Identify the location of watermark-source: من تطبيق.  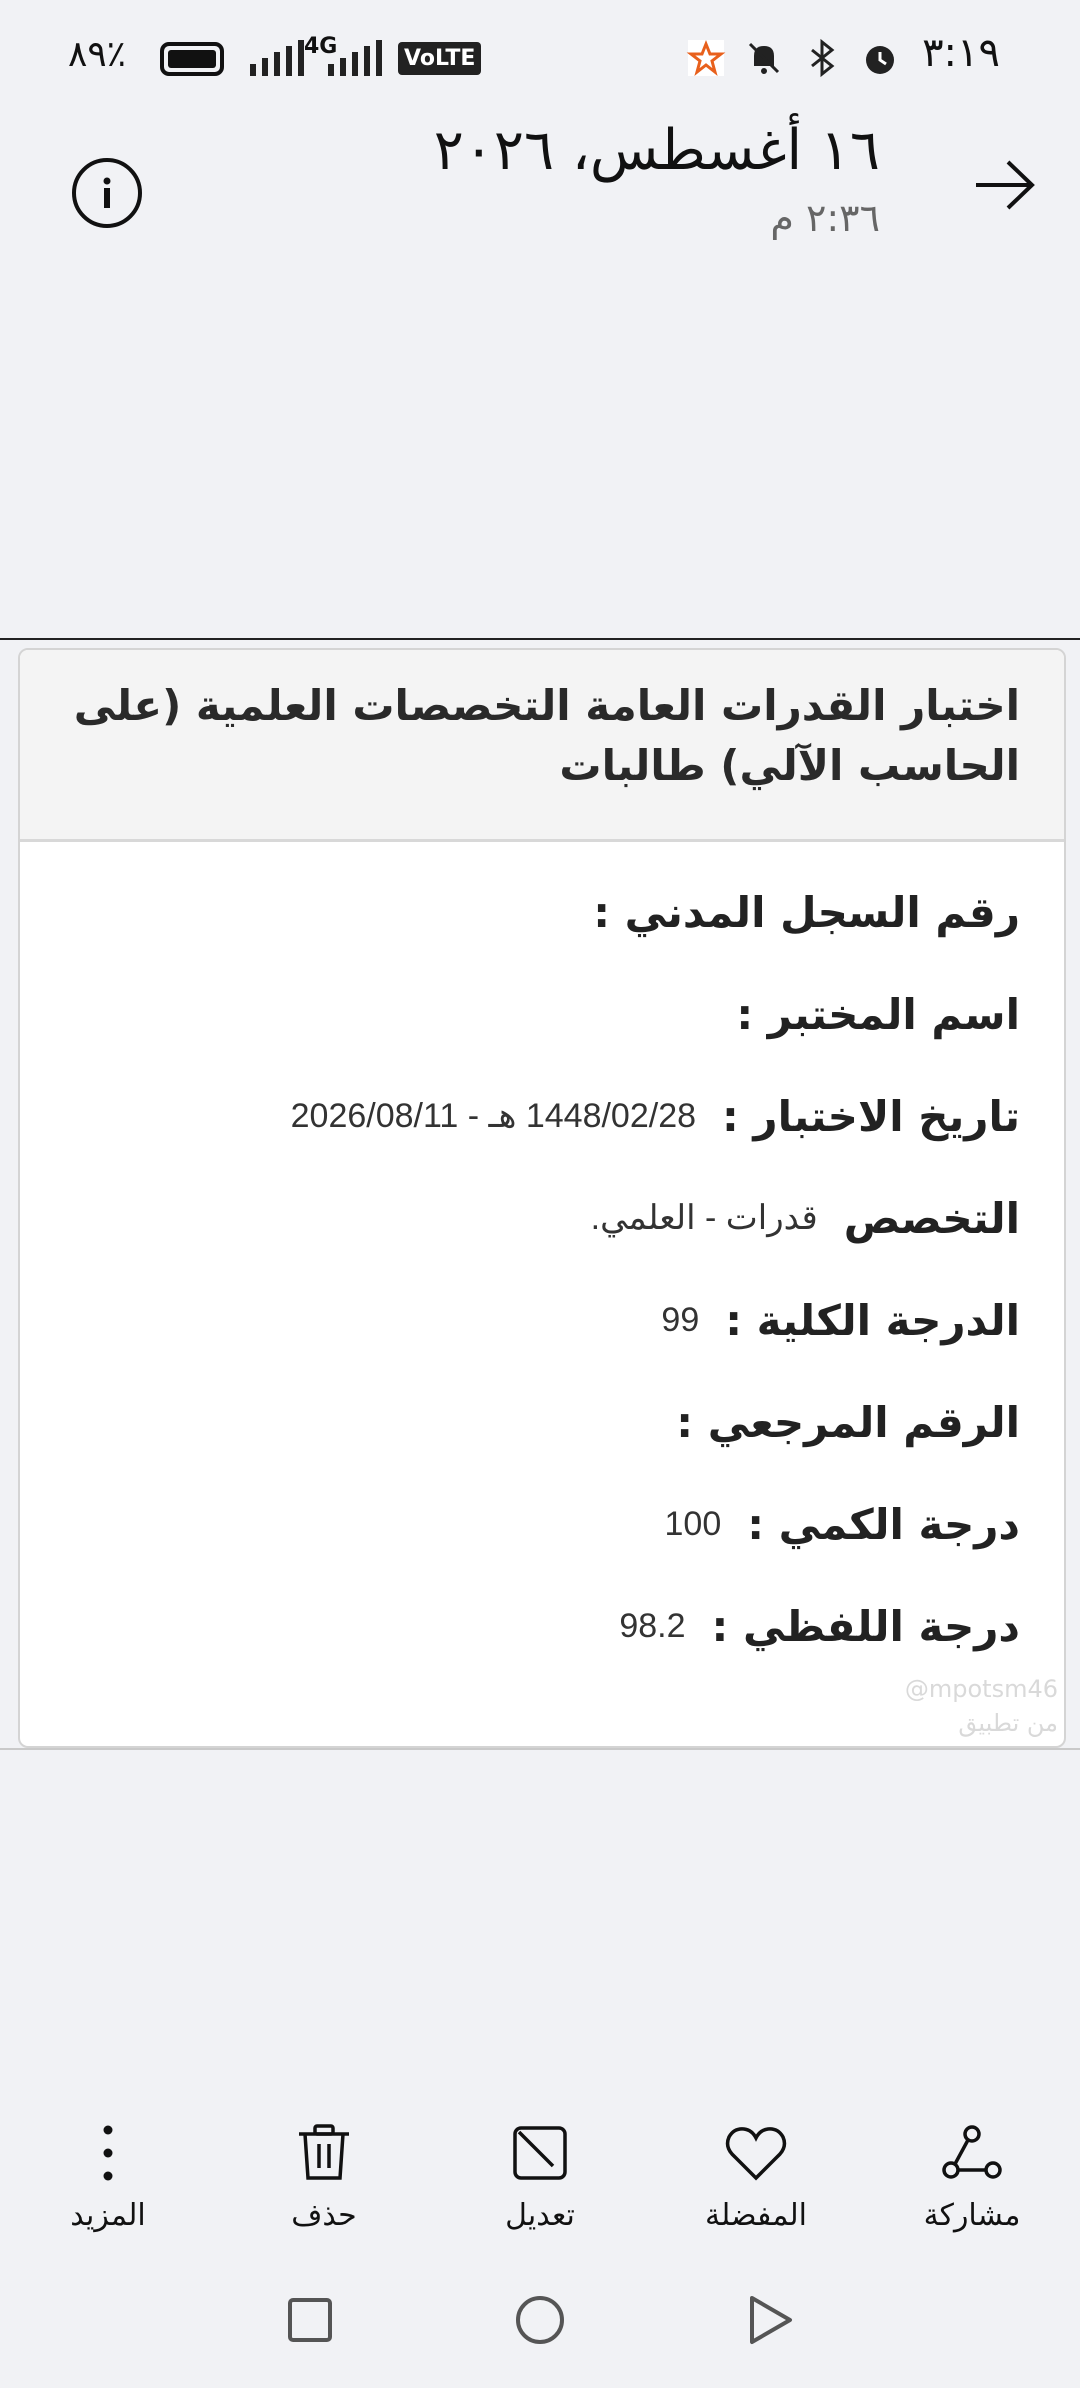
(1008, 1723).